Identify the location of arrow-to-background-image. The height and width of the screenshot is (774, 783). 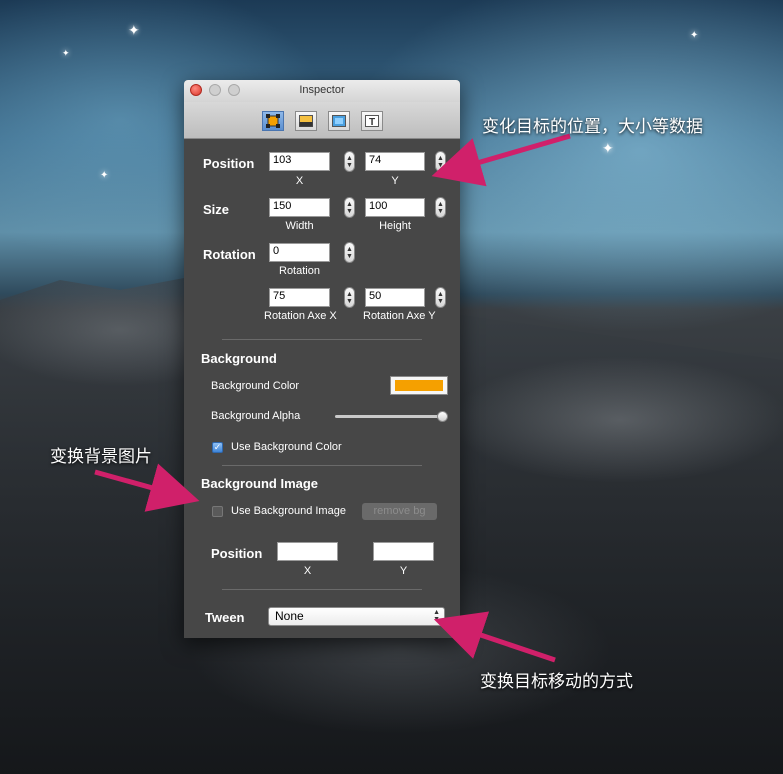
(147, 487).